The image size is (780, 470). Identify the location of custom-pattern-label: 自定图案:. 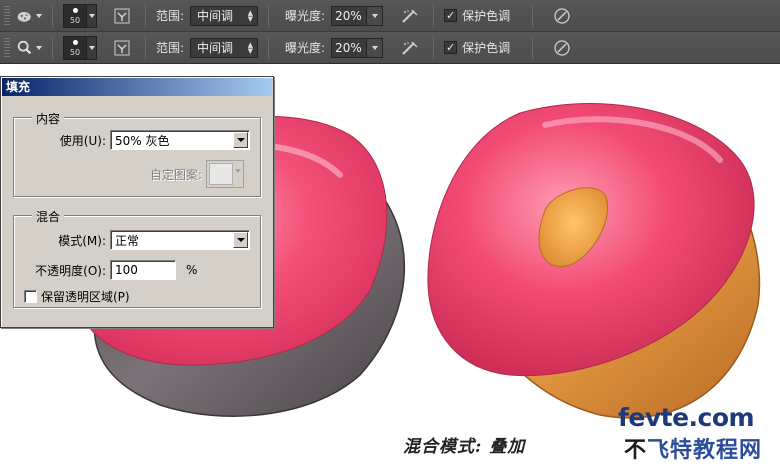
(175, 174).